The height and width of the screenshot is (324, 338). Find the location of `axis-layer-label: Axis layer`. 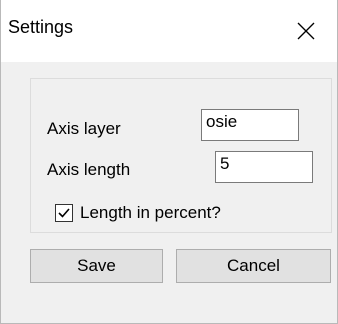

axis-layer-label: Axis layer is located at coordinates (84, 128).